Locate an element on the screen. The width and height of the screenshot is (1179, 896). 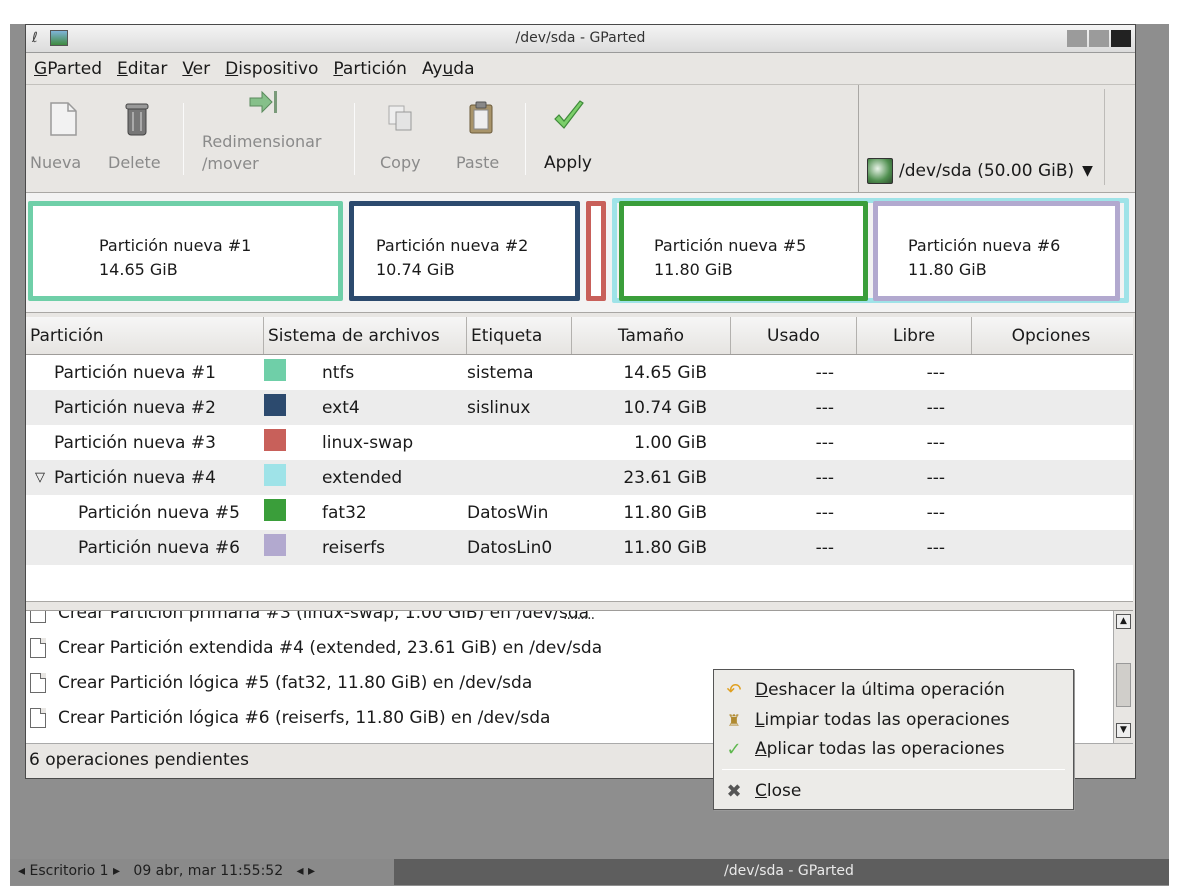
diskmap-partition-2: Partición nueva #2 10.74 GiB is located at coordinates (464, 251).